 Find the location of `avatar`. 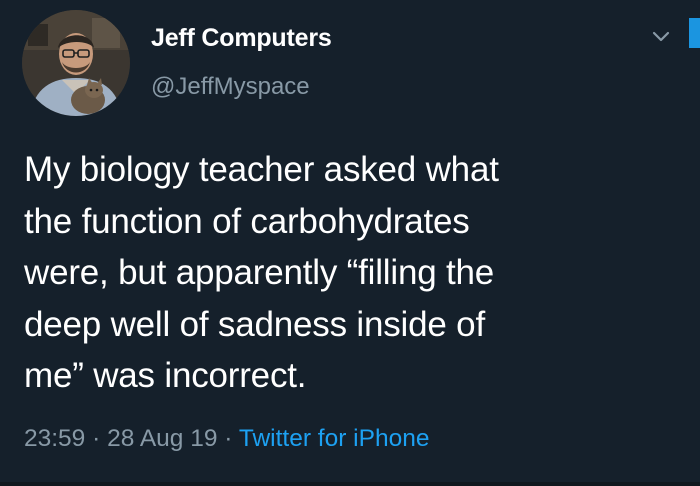

avatar is located at coordinates (76, 63).